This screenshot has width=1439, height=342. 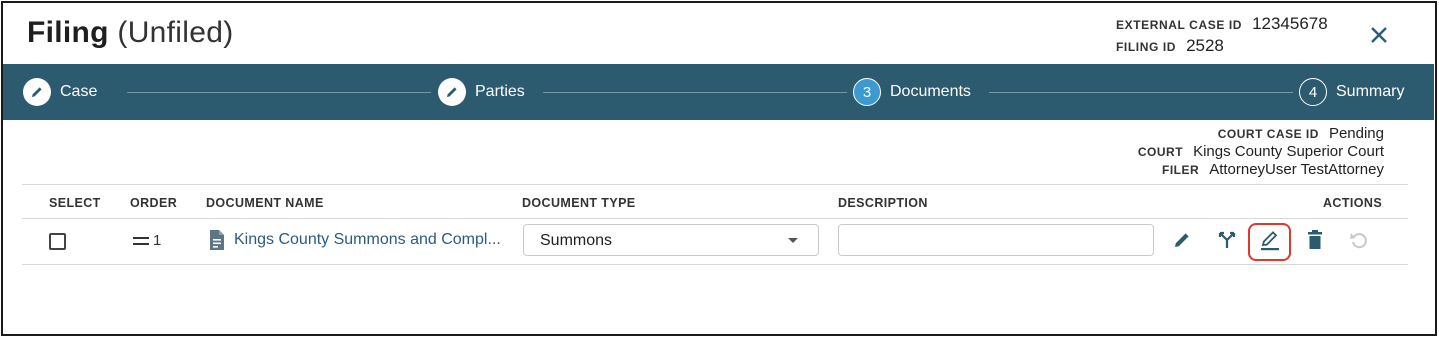 I want to click on step-summary: 4 Summary, so click(x=1351, y=92).